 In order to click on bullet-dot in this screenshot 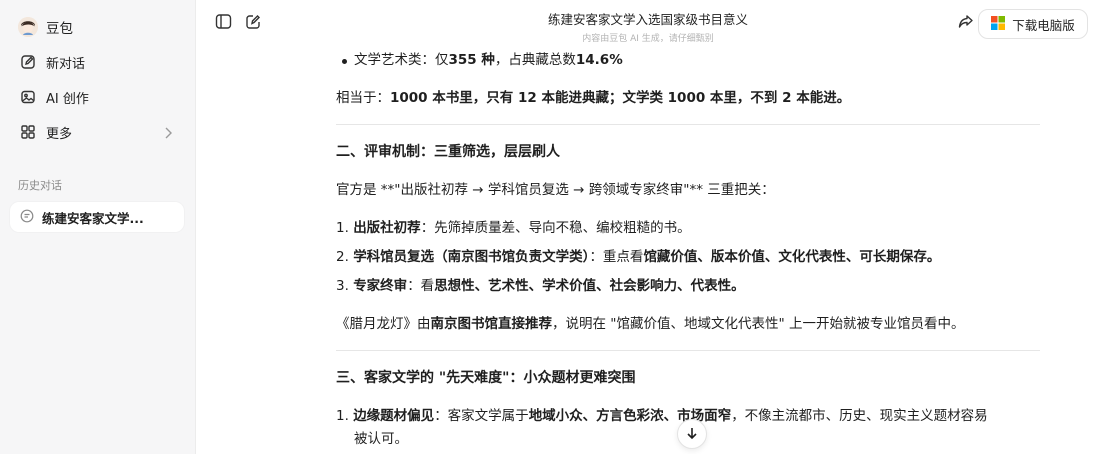, I will do `click(344, 61)`.